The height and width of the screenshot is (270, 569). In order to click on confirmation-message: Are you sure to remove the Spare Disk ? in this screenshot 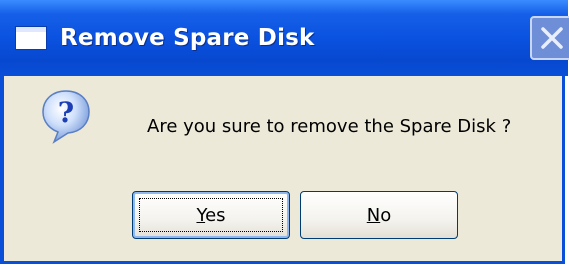, I will do `click(329, 126)`.